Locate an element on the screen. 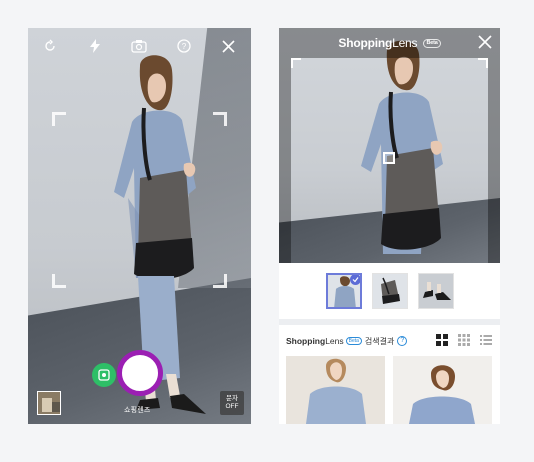 This screenshot has width=534, height=462. view-mode-toggles is located at coordinates (464, 339).